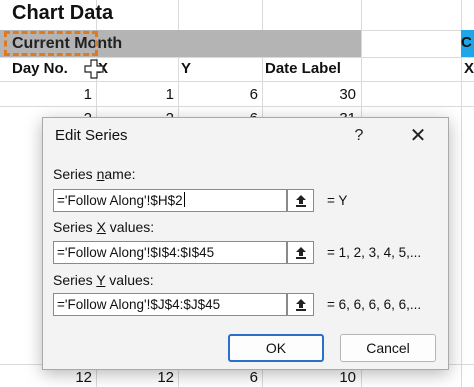 This screenshot has width=474, height=387. I want to click on cancel-button: Cancel, so click(388, 348).